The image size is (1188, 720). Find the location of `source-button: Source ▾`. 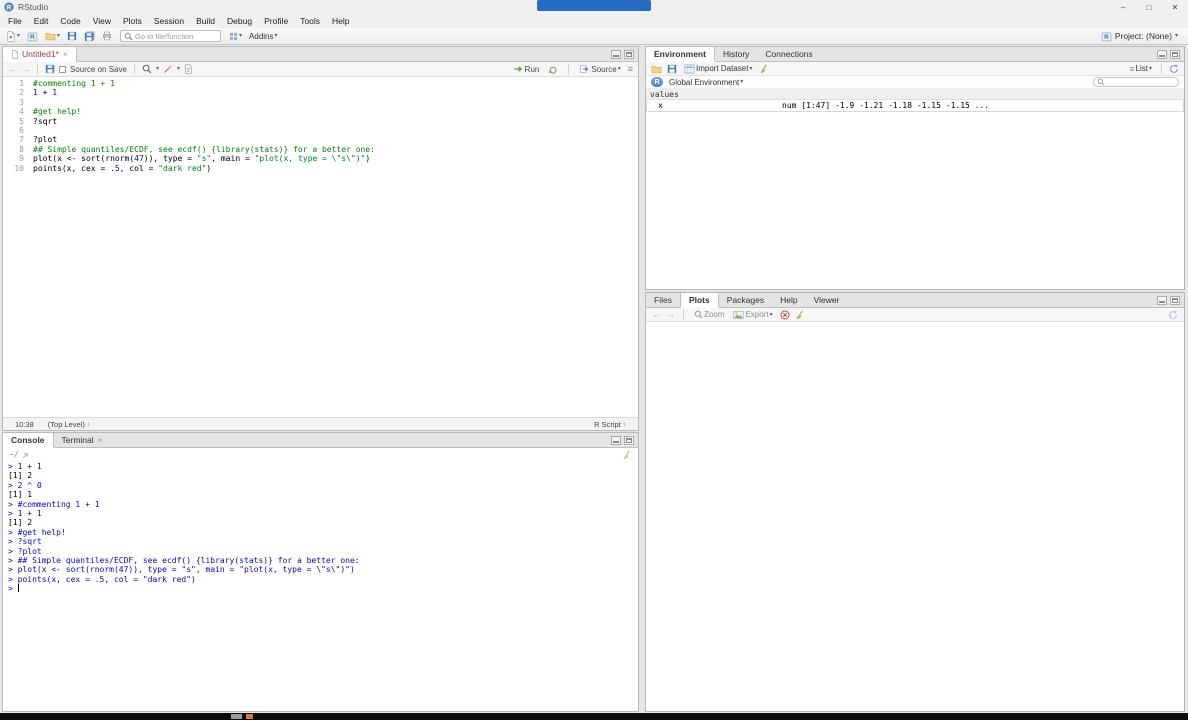

source-button: Source ▾ is located at coordinates (599, 69).